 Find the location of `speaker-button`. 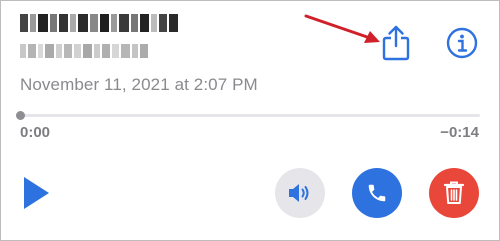

speaker-button is located at coordinates (300, 193).